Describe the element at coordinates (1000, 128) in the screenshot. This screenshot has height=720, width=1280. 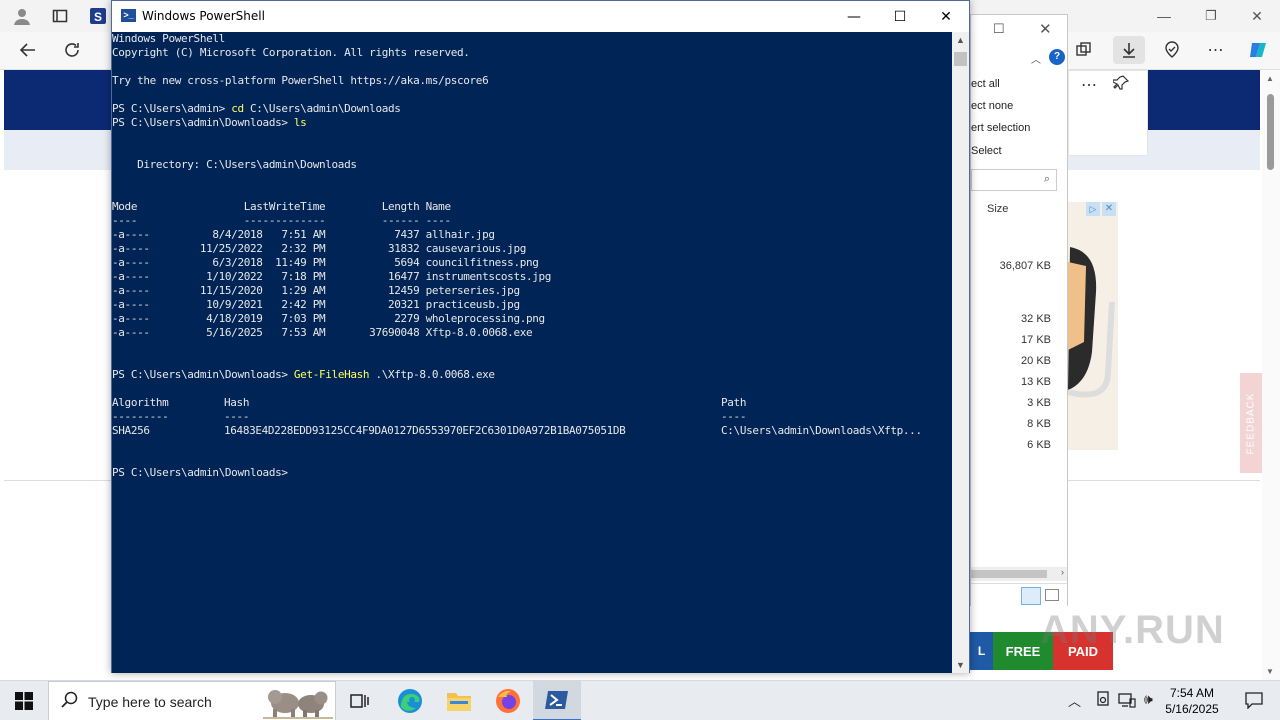
I see `ribbon-invert-selection: ert selection` at that location.